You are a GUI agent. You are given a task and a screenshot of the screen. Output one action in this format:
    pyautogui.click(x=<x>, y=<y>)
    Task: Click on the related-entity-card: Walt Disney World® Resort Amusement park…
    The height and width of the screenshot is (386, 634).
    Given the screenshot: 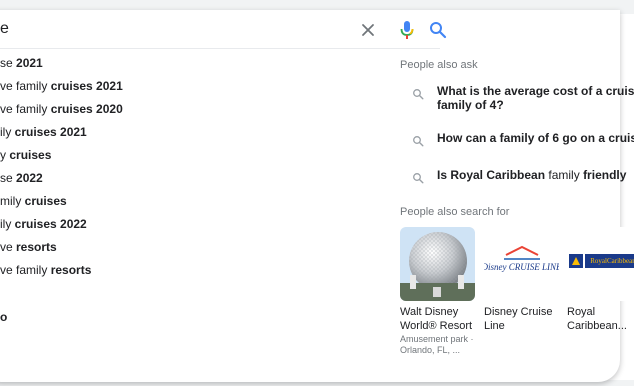 What is the action you would take?
    pyautogui.click(x=440, y=292)
    